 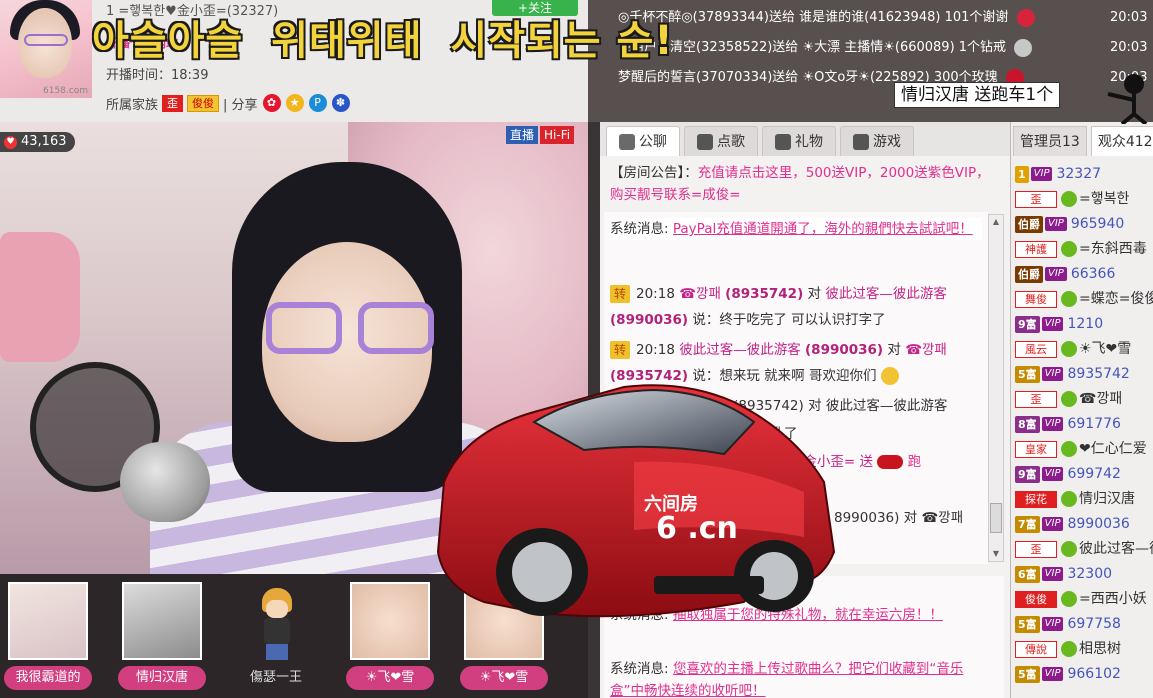 What do you see at coordinates (996, 222) in the screenshot?
I see `scroll-up-icon: ▲` at bounding box center [996, 222].